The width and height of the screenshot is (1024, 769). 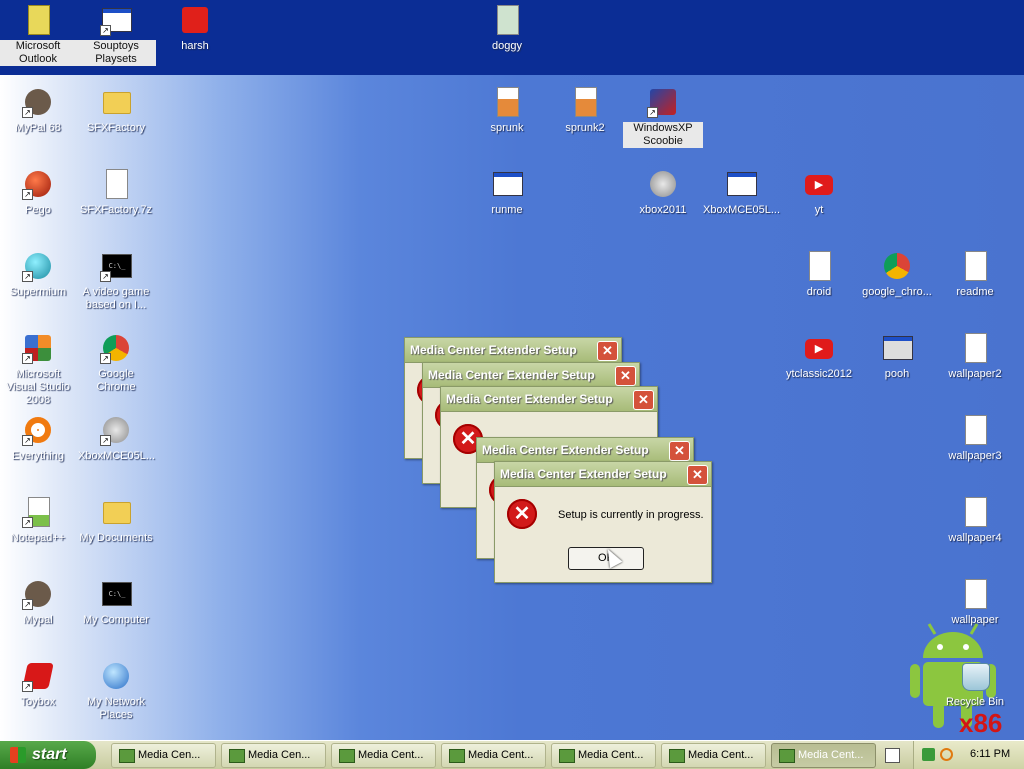 I want to click on desktop-icon-google-chrome: ↗ Google Chrome, so click(x=116, y=363).